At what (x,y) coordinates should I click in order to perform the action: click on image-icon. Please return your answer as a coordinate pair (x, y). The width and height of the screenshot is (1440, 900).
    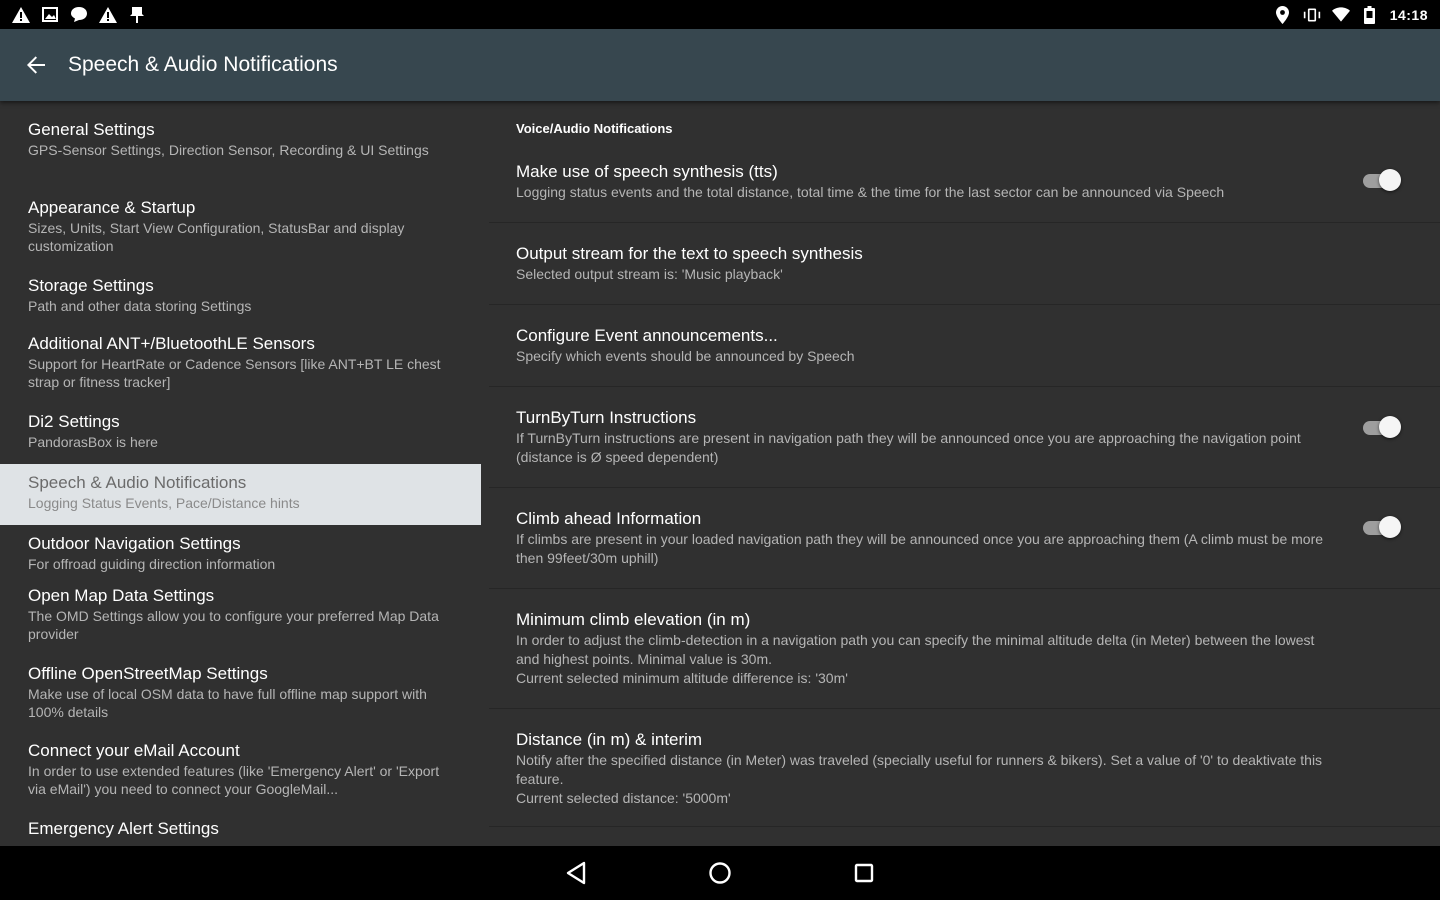
    Looking at the image, I should click on (50, 15).